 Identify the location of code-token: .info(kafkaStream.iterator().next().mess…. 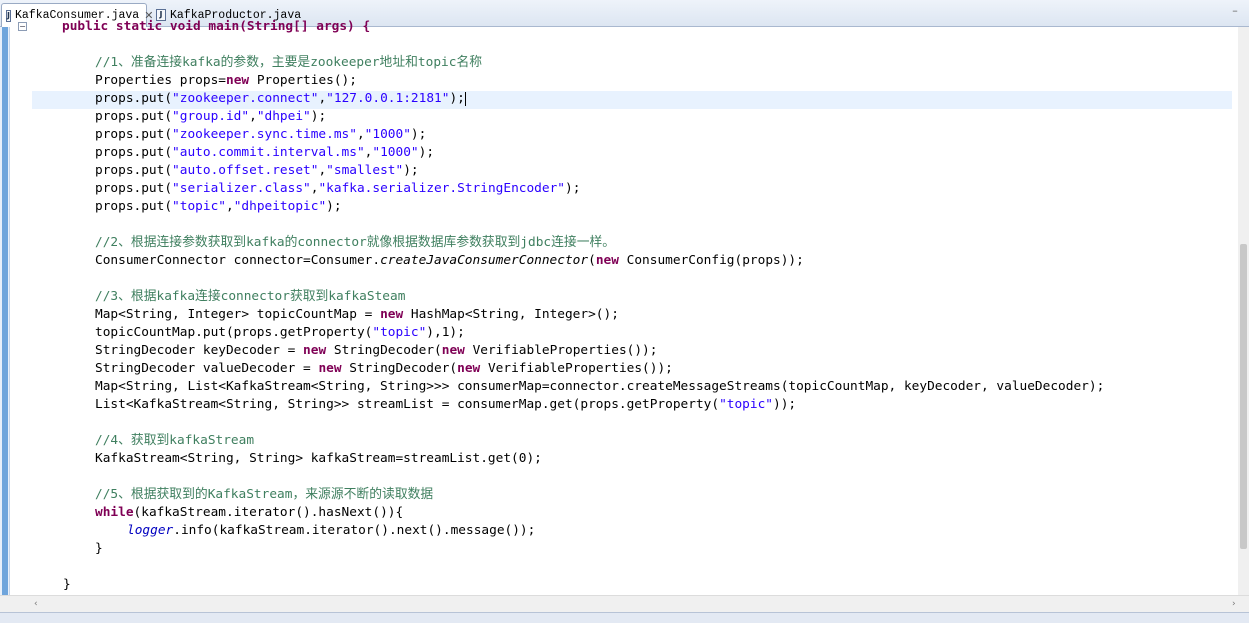
(354, 530).